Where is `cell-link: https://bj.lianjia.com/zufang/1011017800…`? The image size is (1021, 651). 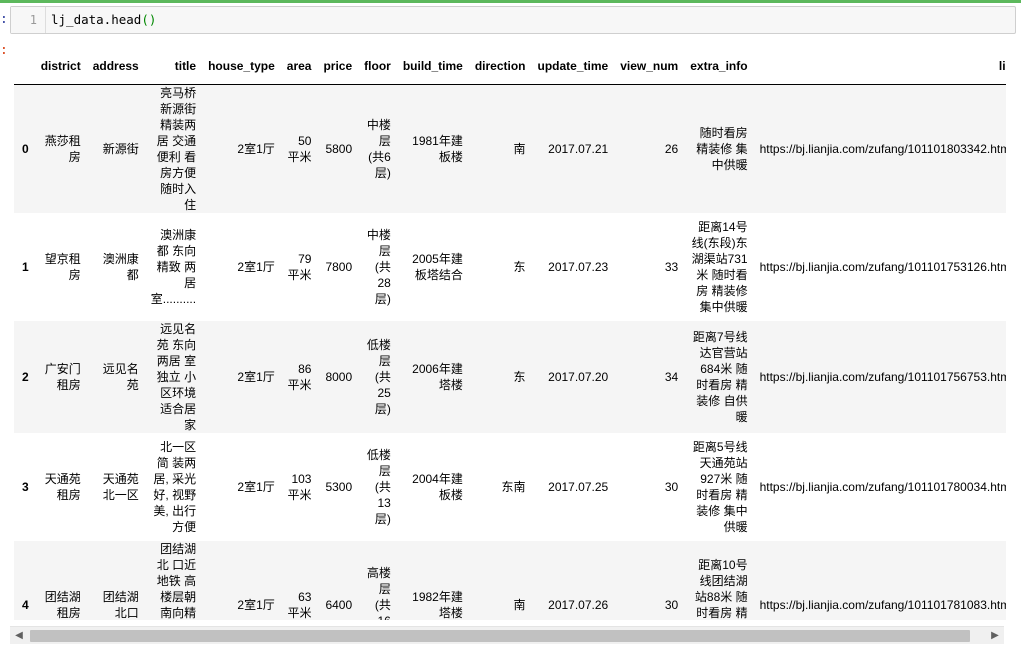 cell-link: https://bj.lianjia.com/zufang/1011017800… is located at coordinates (882, 487).